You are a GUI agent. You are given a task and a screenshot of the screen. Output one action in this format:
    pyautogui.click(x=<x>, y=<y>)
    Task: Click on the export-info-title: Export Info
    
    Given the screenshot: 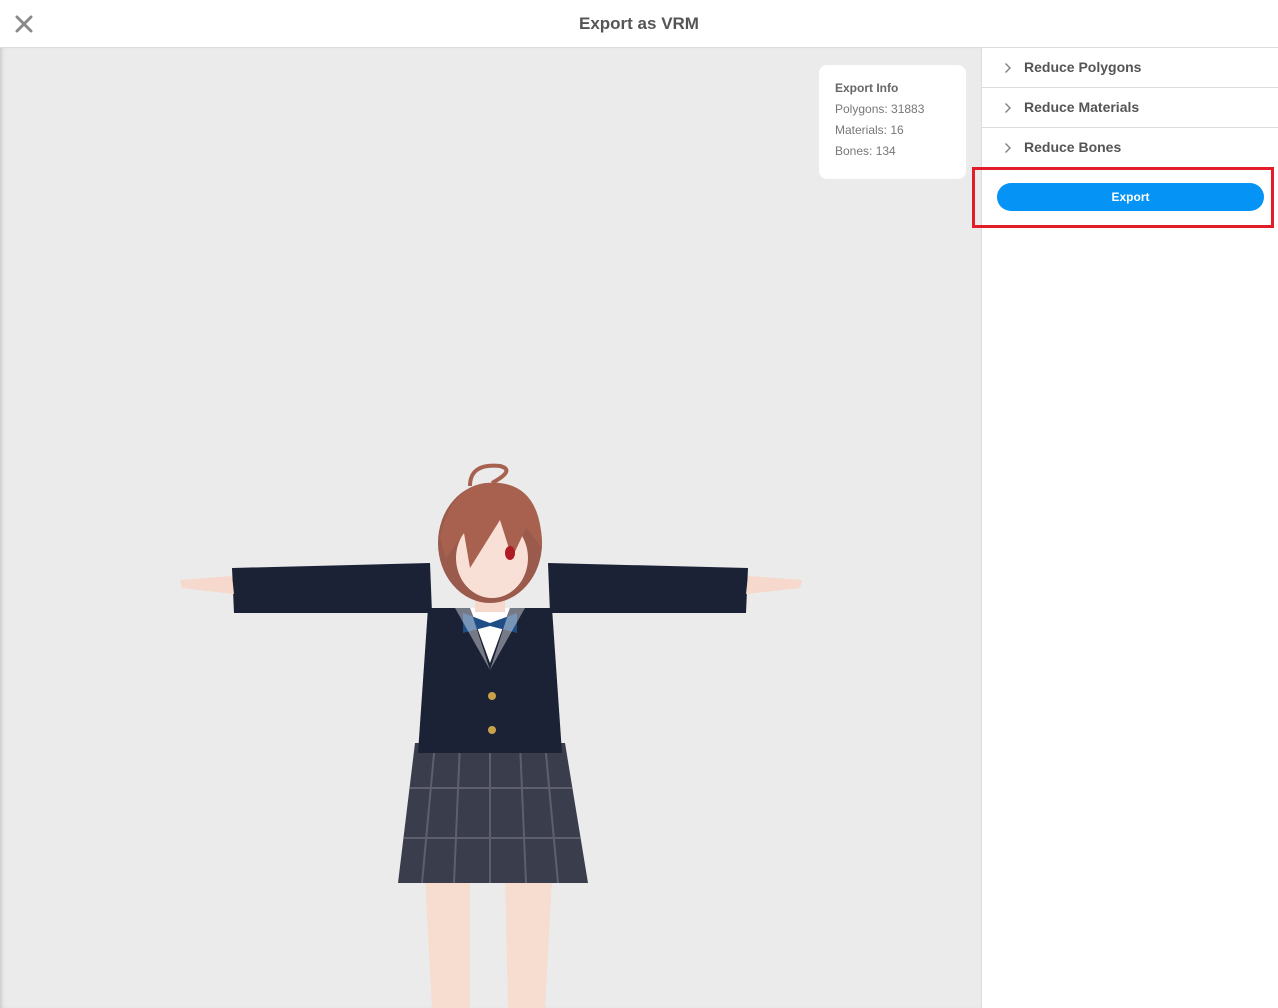 What is the action you would take?
    pyautogui.click(x=867, y=88)
    